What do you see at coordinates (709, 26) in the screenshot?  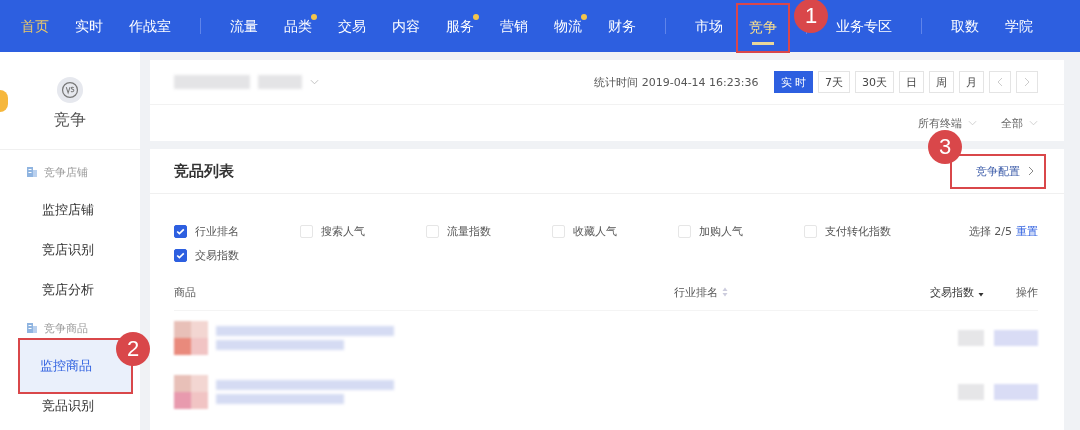 I see `nav-tab: 市场` at bounding box center [709, 26].